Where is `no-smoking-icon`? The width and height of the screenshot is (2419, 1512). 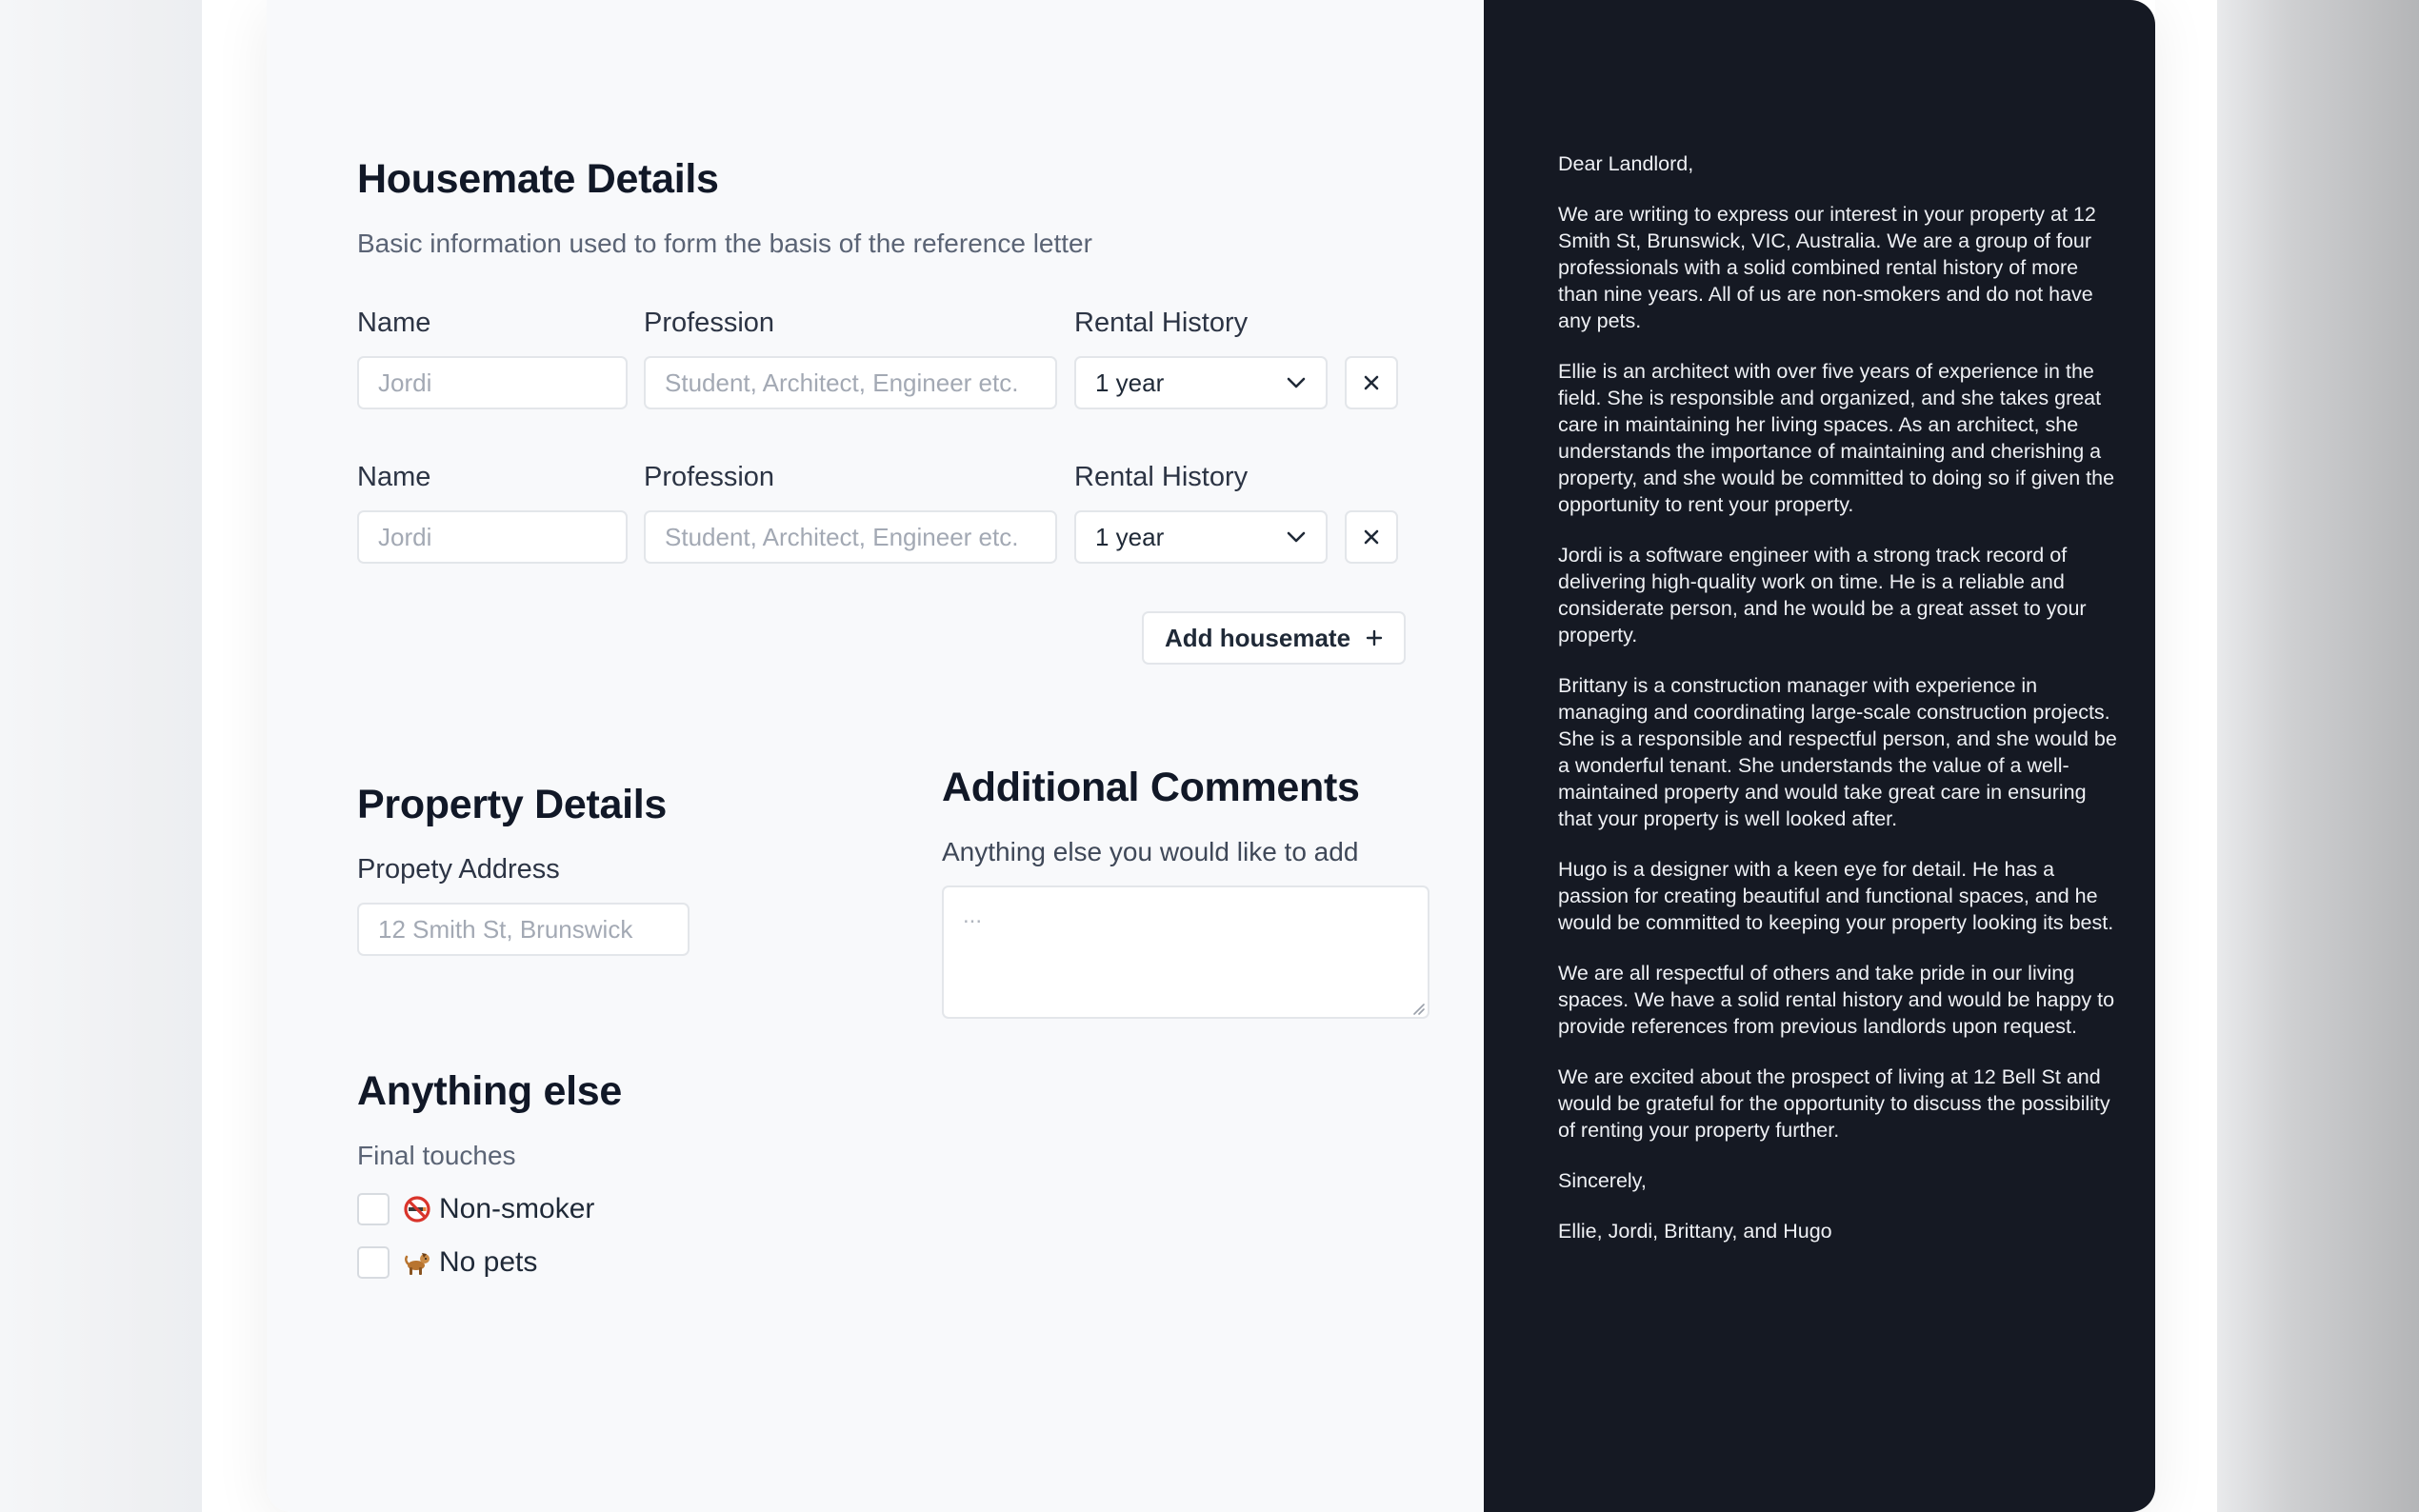
no-smoking-icon is located at coordinates (417, 1209).